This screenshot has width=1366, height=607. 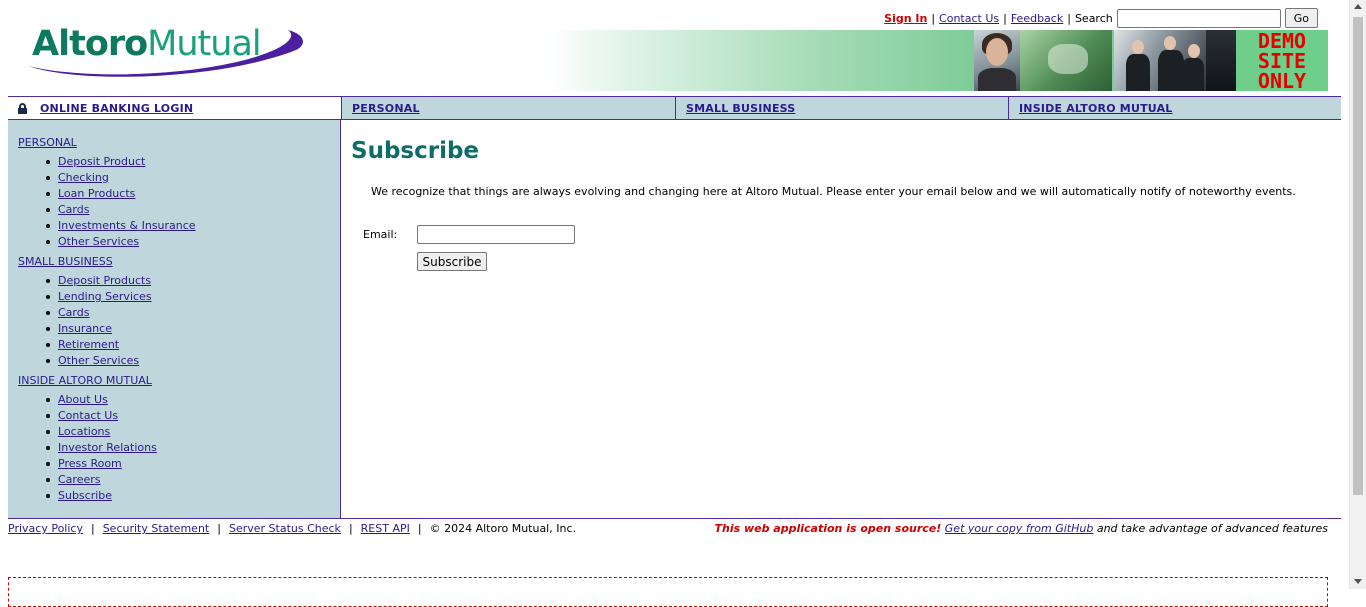 I want to click on contact-us-link: Contact Us, so click(x=969, y=18).